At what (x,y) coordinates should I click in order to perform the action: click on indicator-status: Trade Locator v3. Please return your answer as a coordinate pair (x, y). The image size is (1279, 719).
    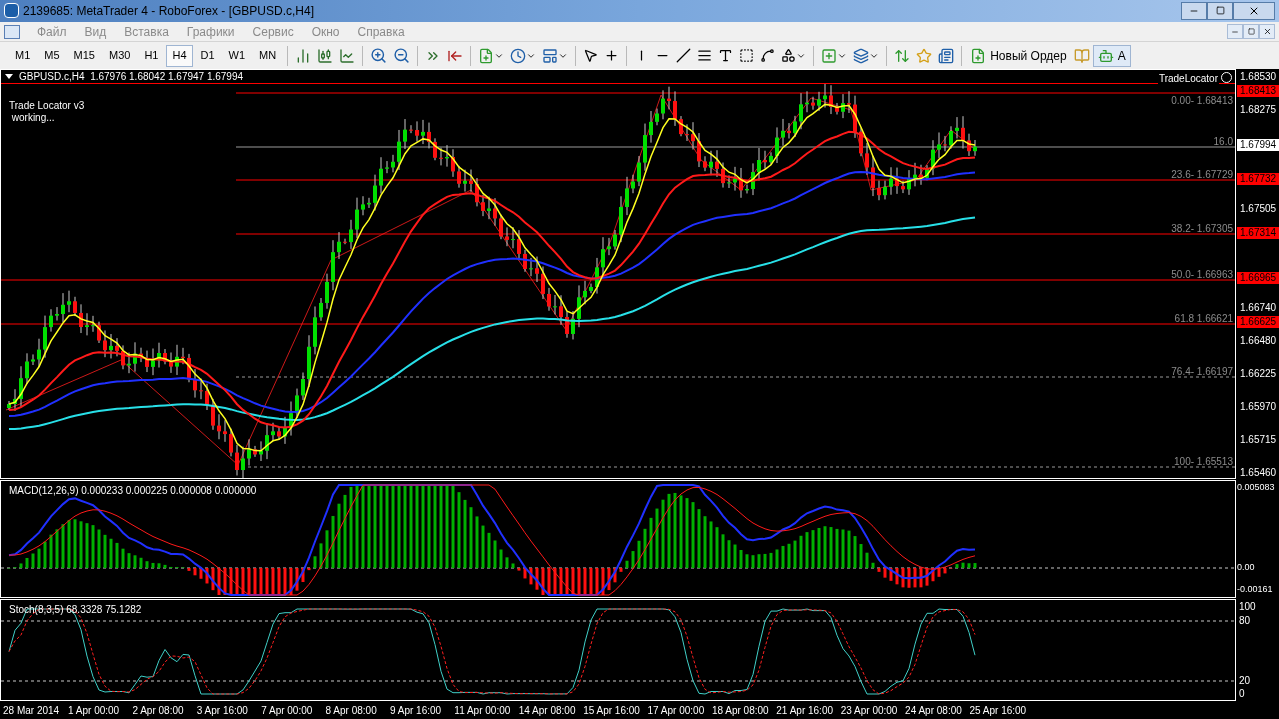
    Looking at the image, I should click on (47, 106).